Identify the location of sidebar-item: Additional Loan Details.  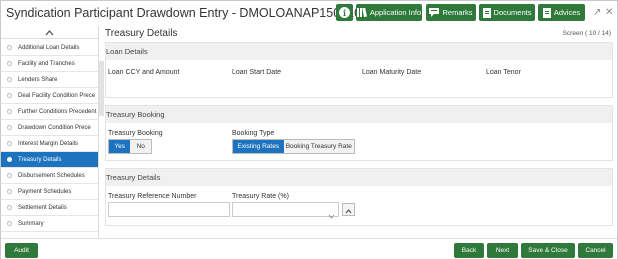
(49, 48).